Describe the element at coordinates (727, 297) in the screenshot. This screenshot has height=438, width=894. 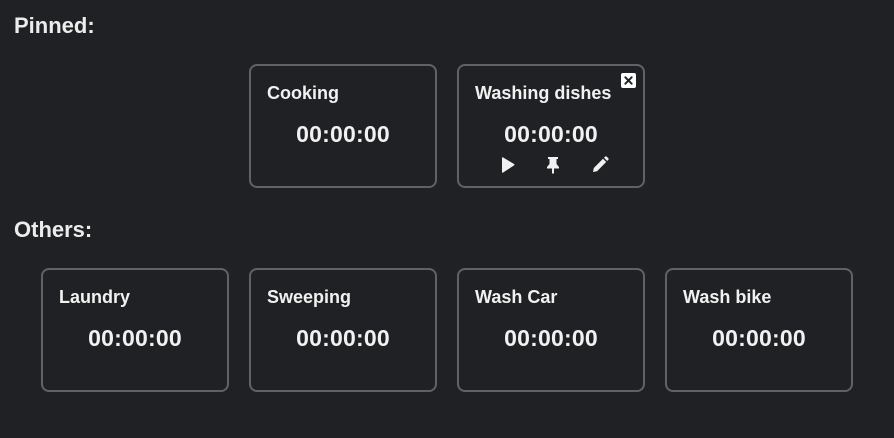
I see `timer-card-title: Wash bike` at that location.